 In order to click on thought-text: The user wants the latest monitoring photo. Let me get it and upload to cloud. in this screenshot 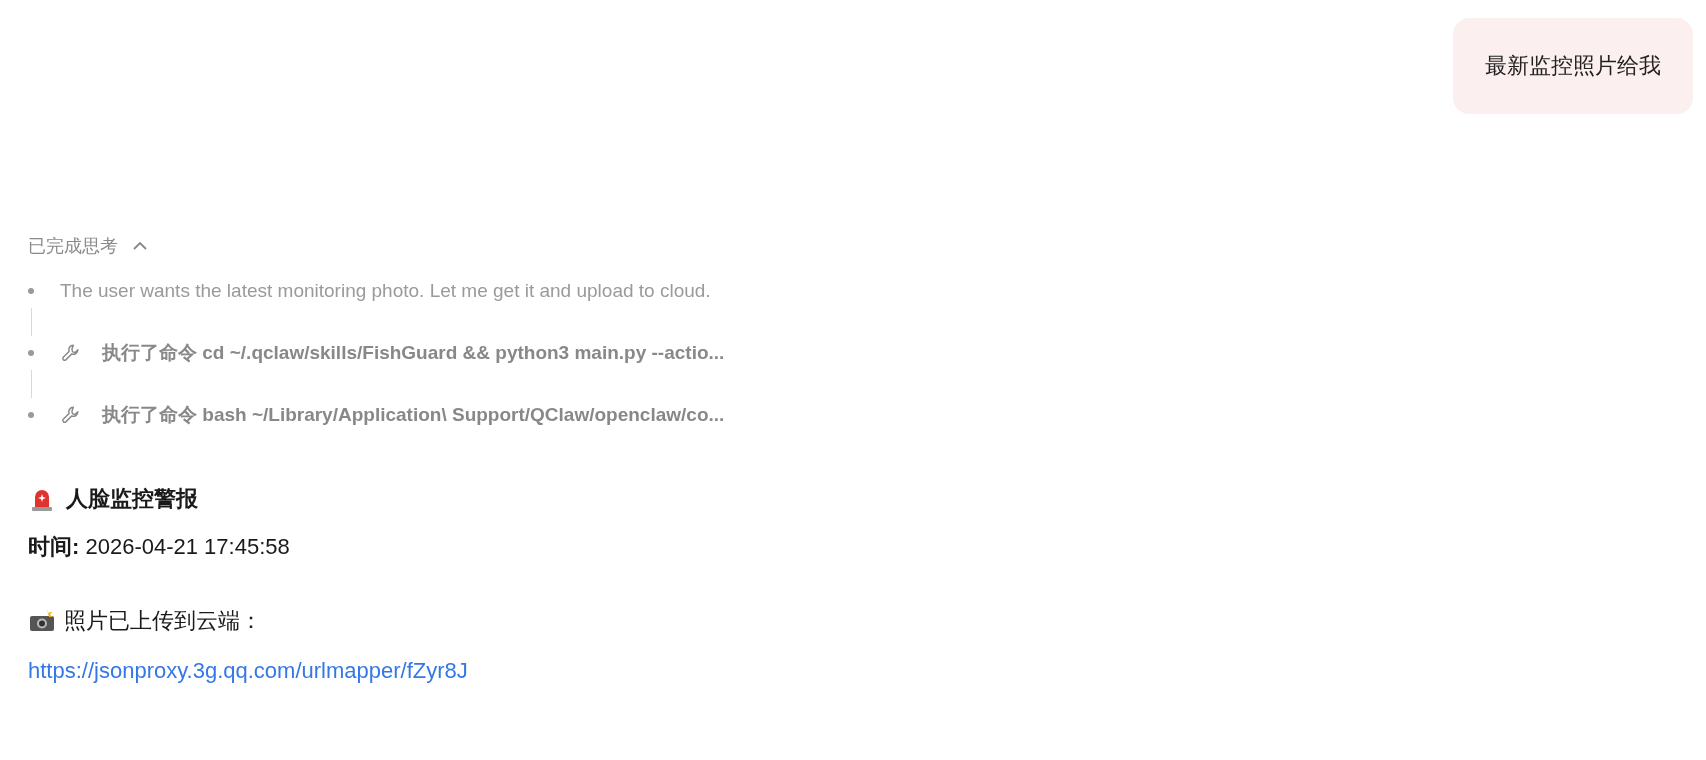, I will do `click(385, 291)`.